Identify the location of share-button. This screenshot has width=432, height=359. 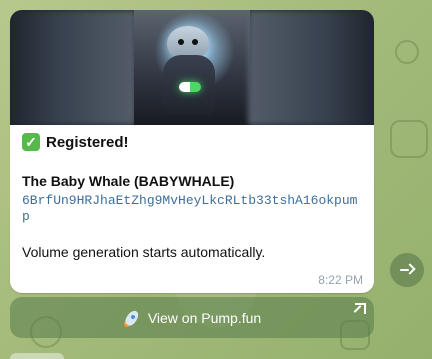
(407, 270).